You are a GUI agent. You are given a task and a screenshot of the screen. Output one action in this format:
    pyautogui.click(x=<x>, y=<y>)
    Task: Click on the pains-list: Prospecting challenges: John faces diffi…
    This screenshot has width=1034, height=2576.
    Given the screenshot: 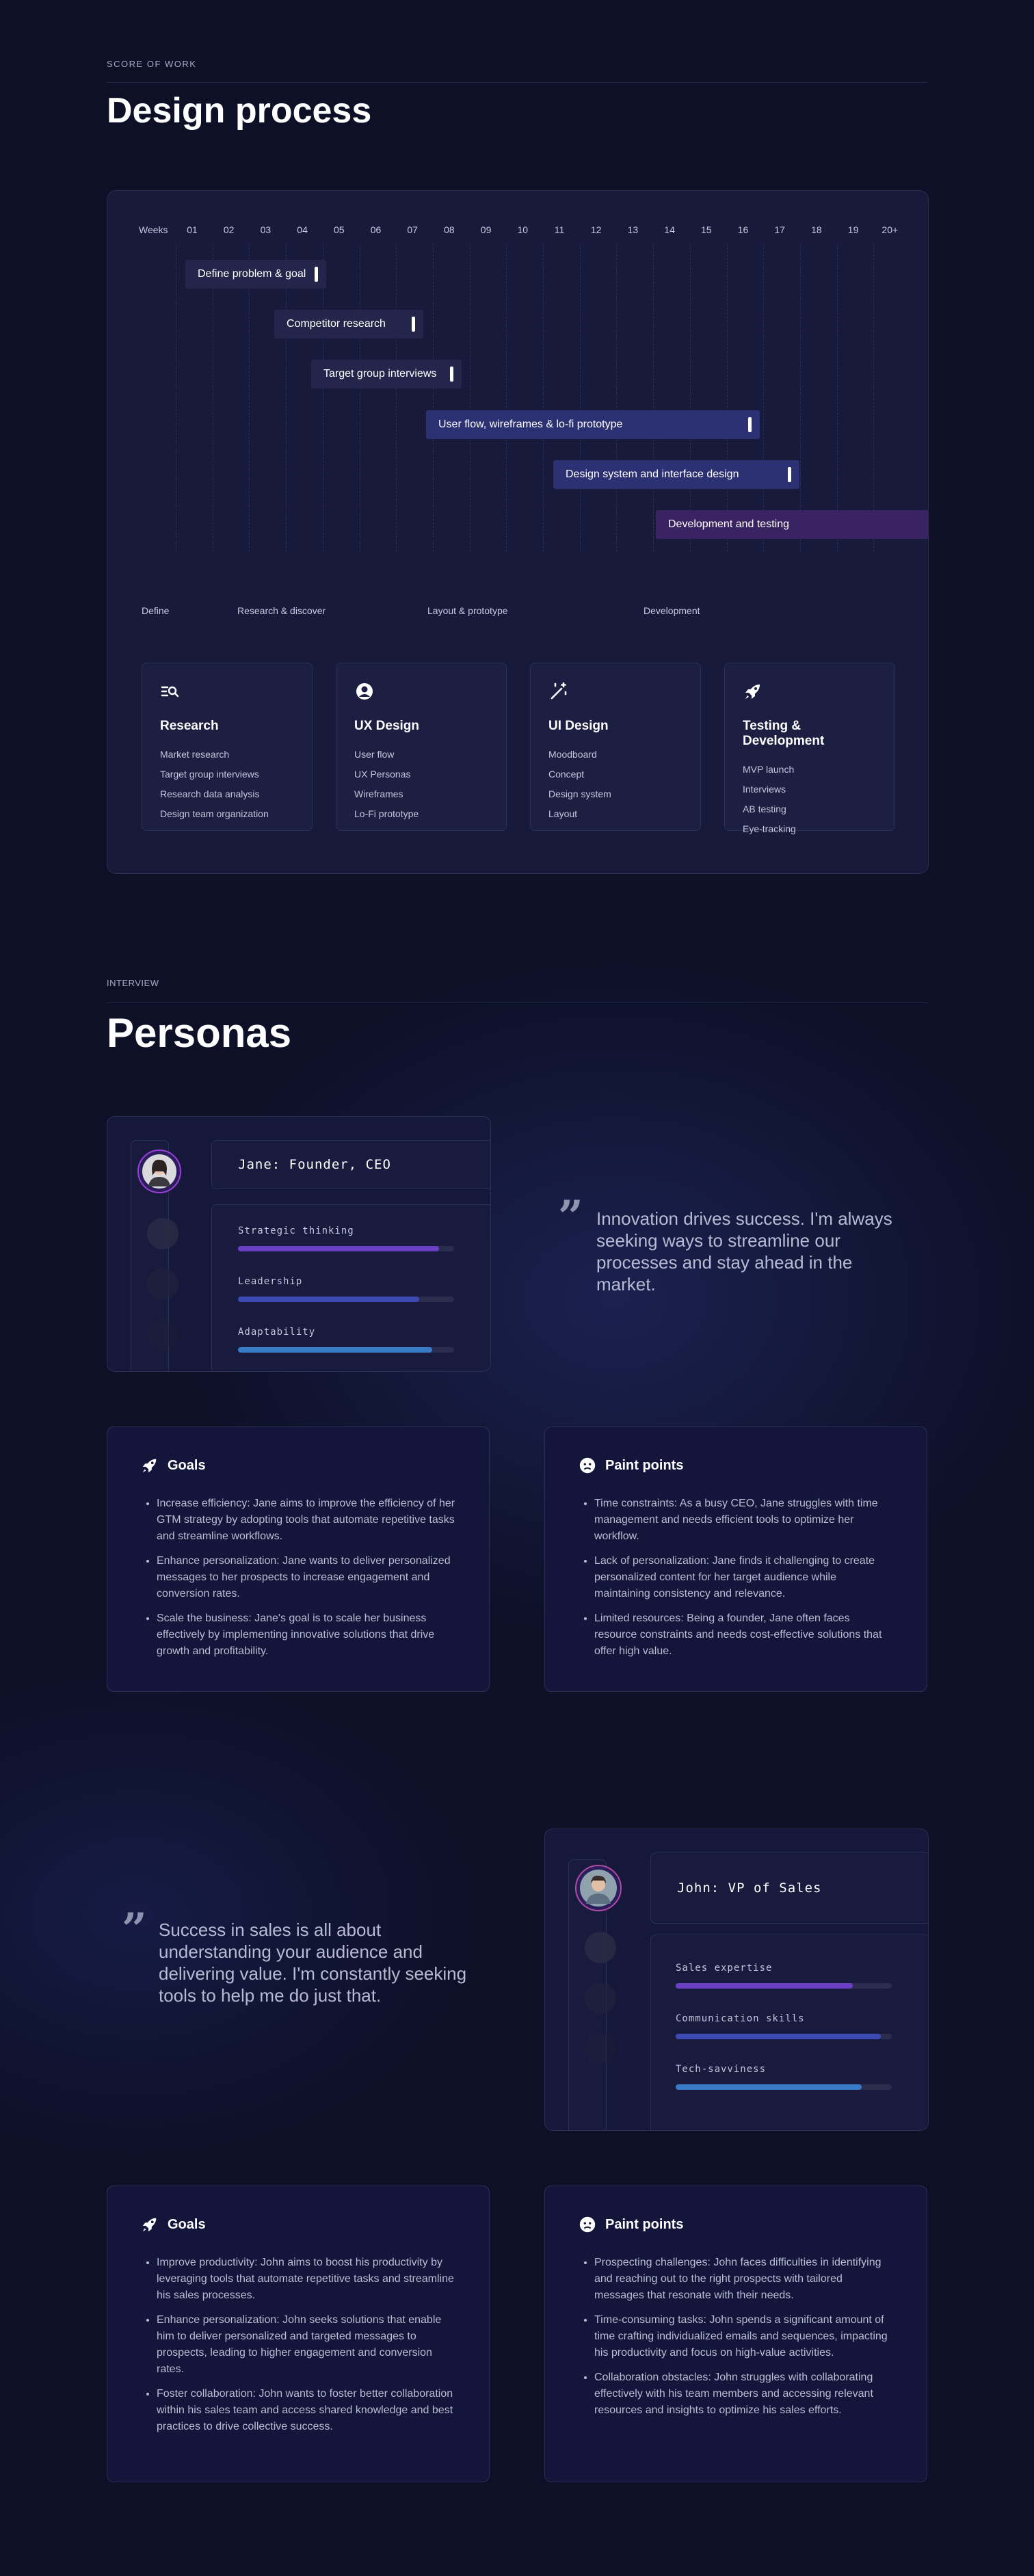 What is the action you would take?
    pyautogui.click(x=736, y=2337)
    